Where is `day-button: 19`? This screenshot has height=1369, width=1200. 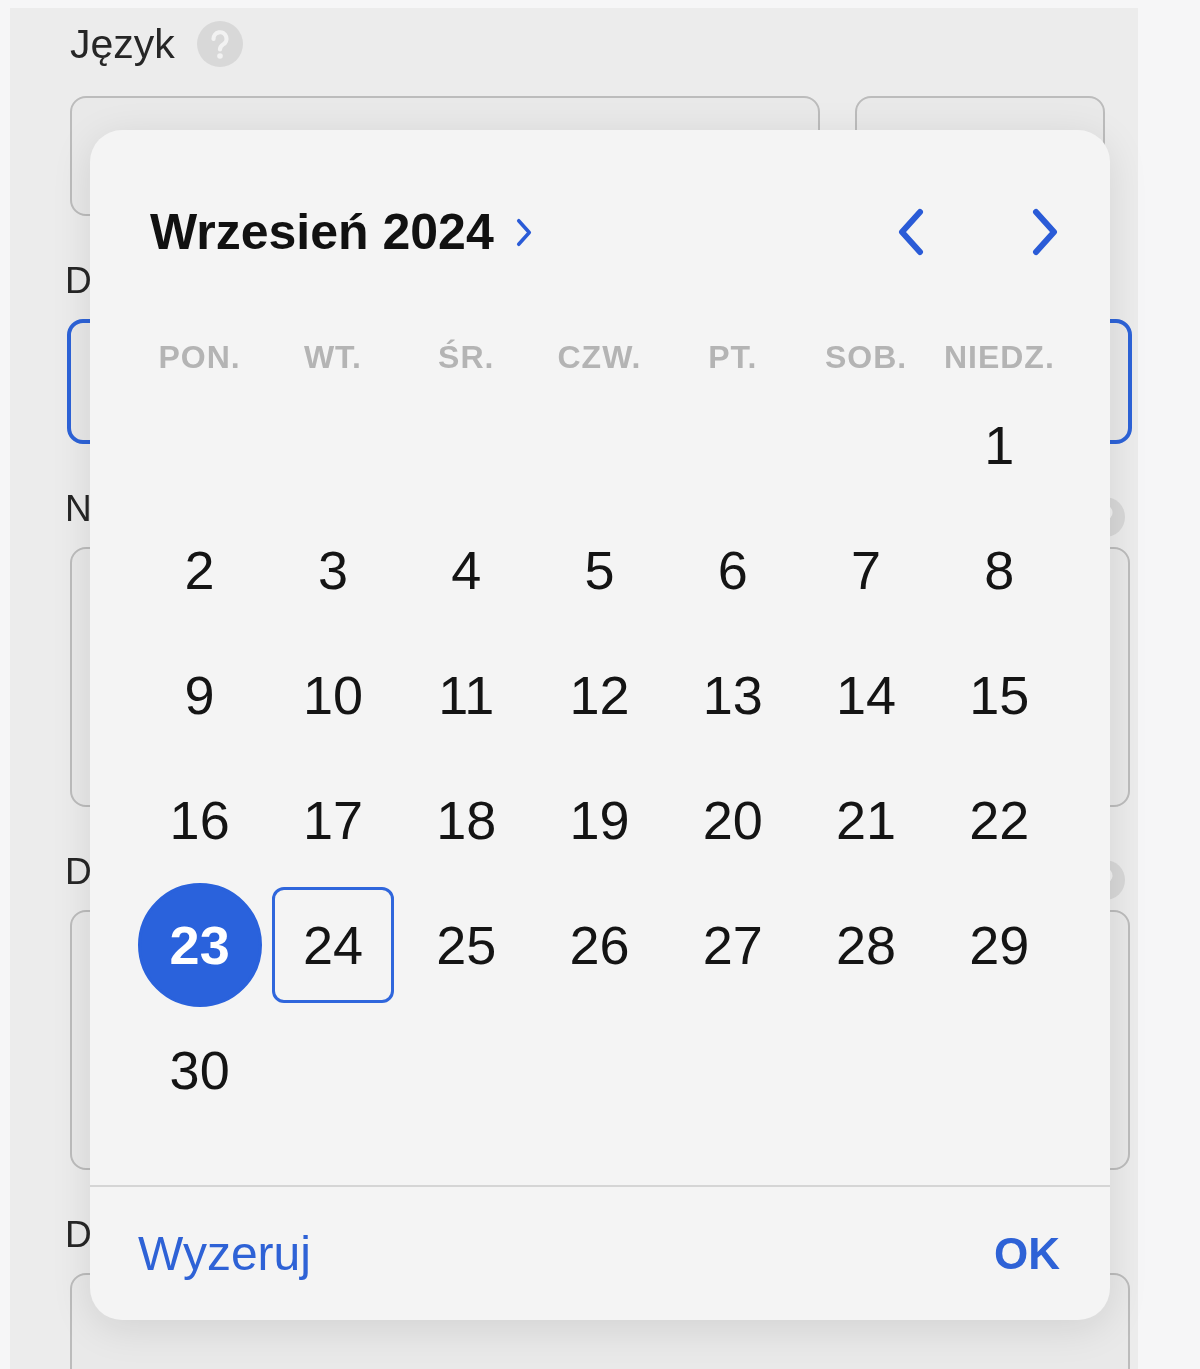
day-button: 19 is located at coordinates (599, 819).